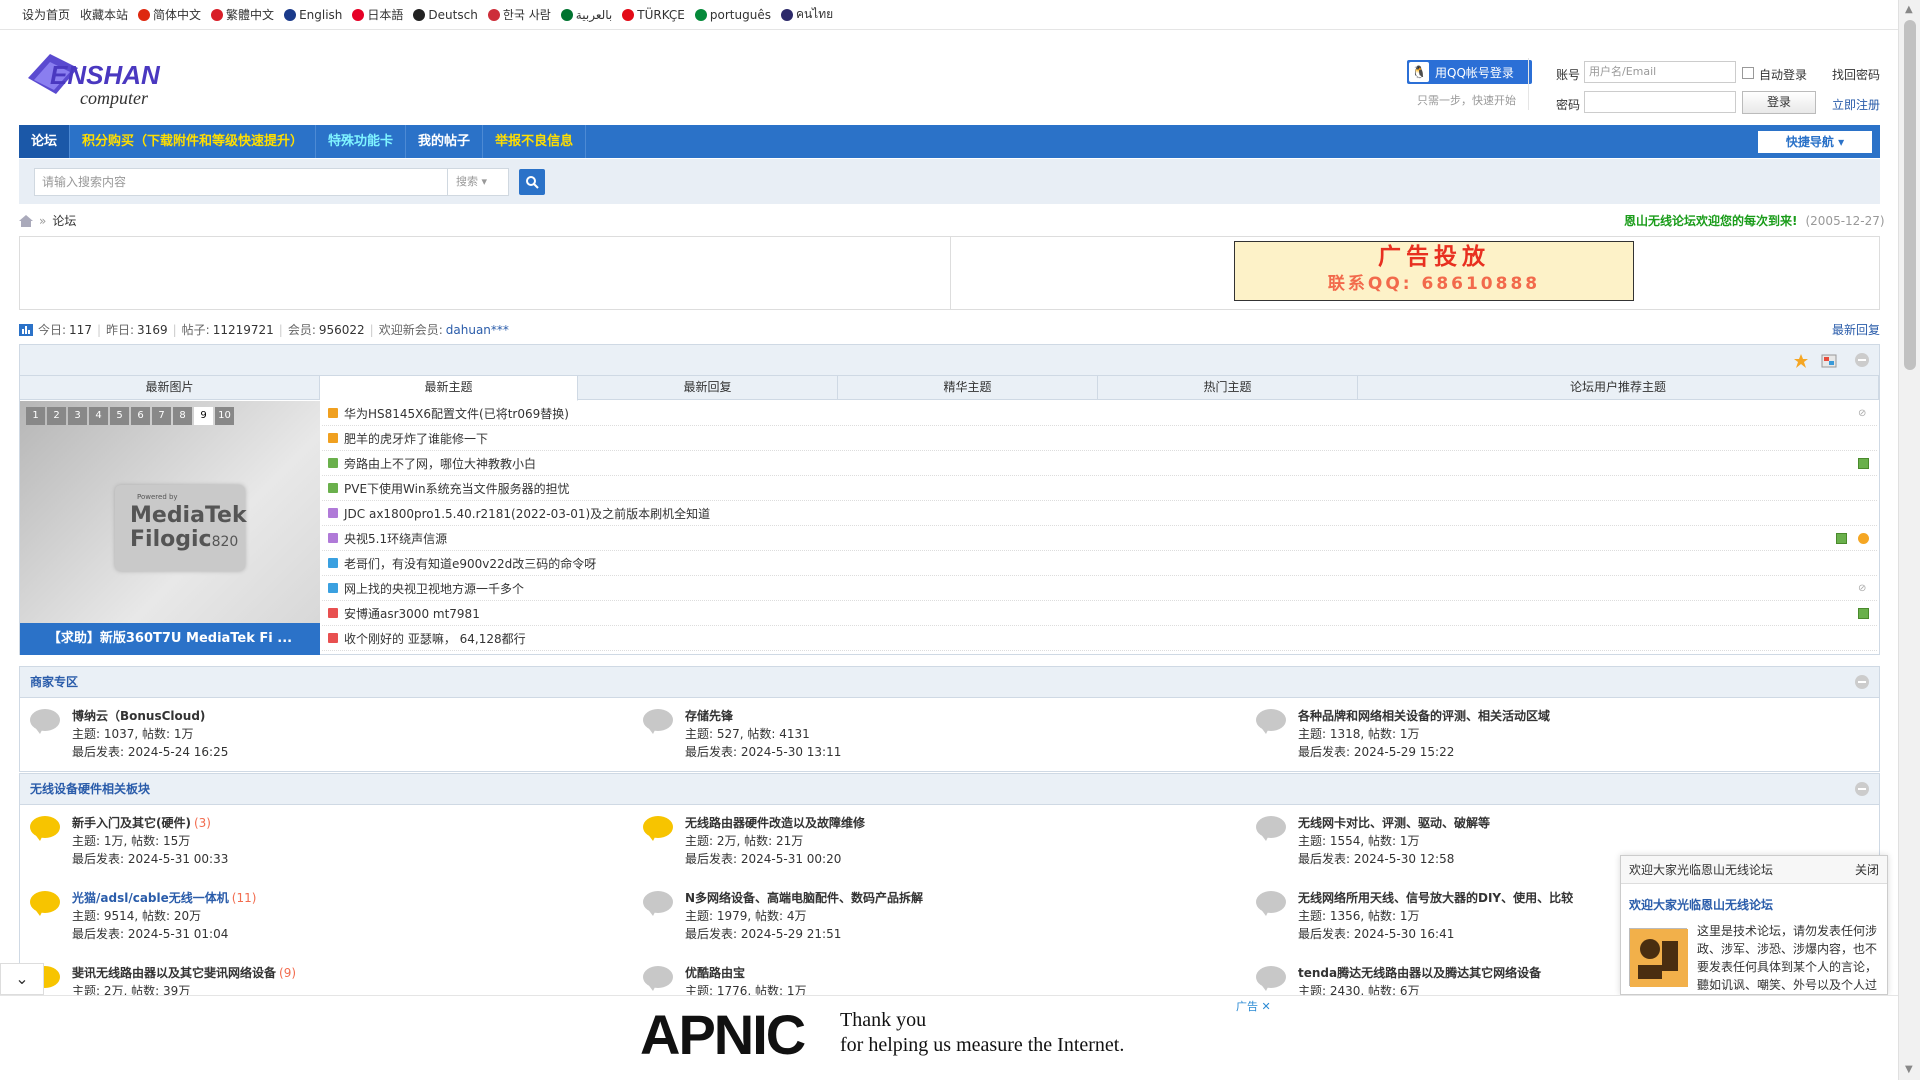 Image resolution: width=1920 pixels, height=1080 pixels. Describe the element at coordinates (170, 387) in the screenshot. I see `portal-tab: 最新图片` at that location.